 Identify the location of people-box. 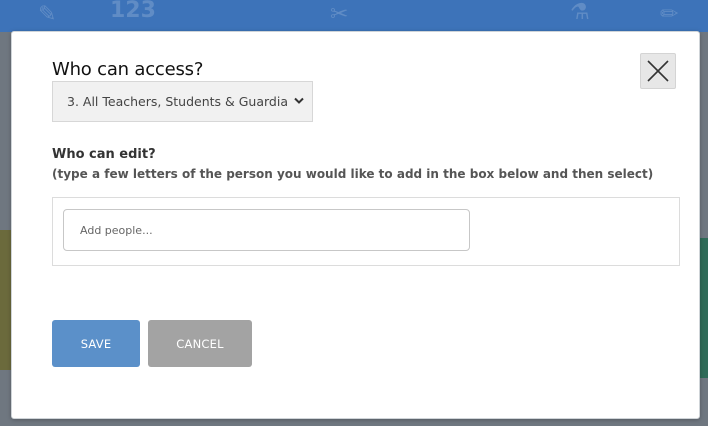
(366, 231).